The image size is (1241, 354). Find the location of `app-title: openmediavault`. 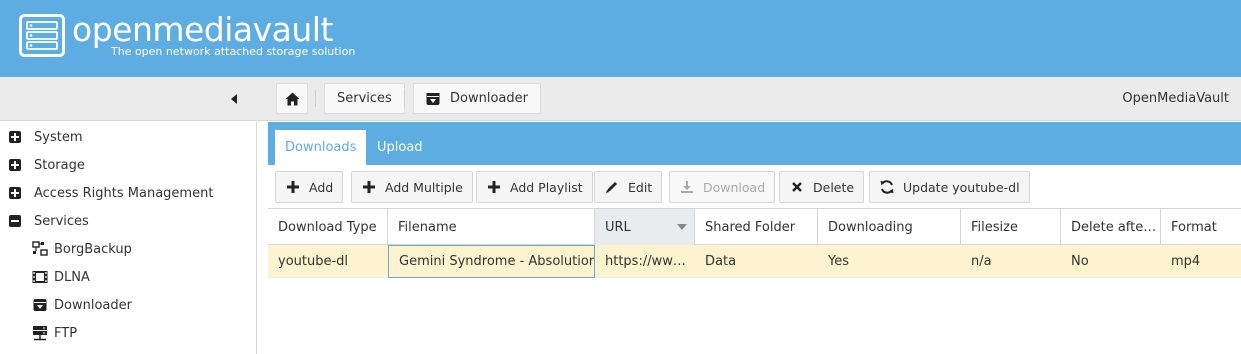

app-title: openmediavault is located at coordinates (202, 29).